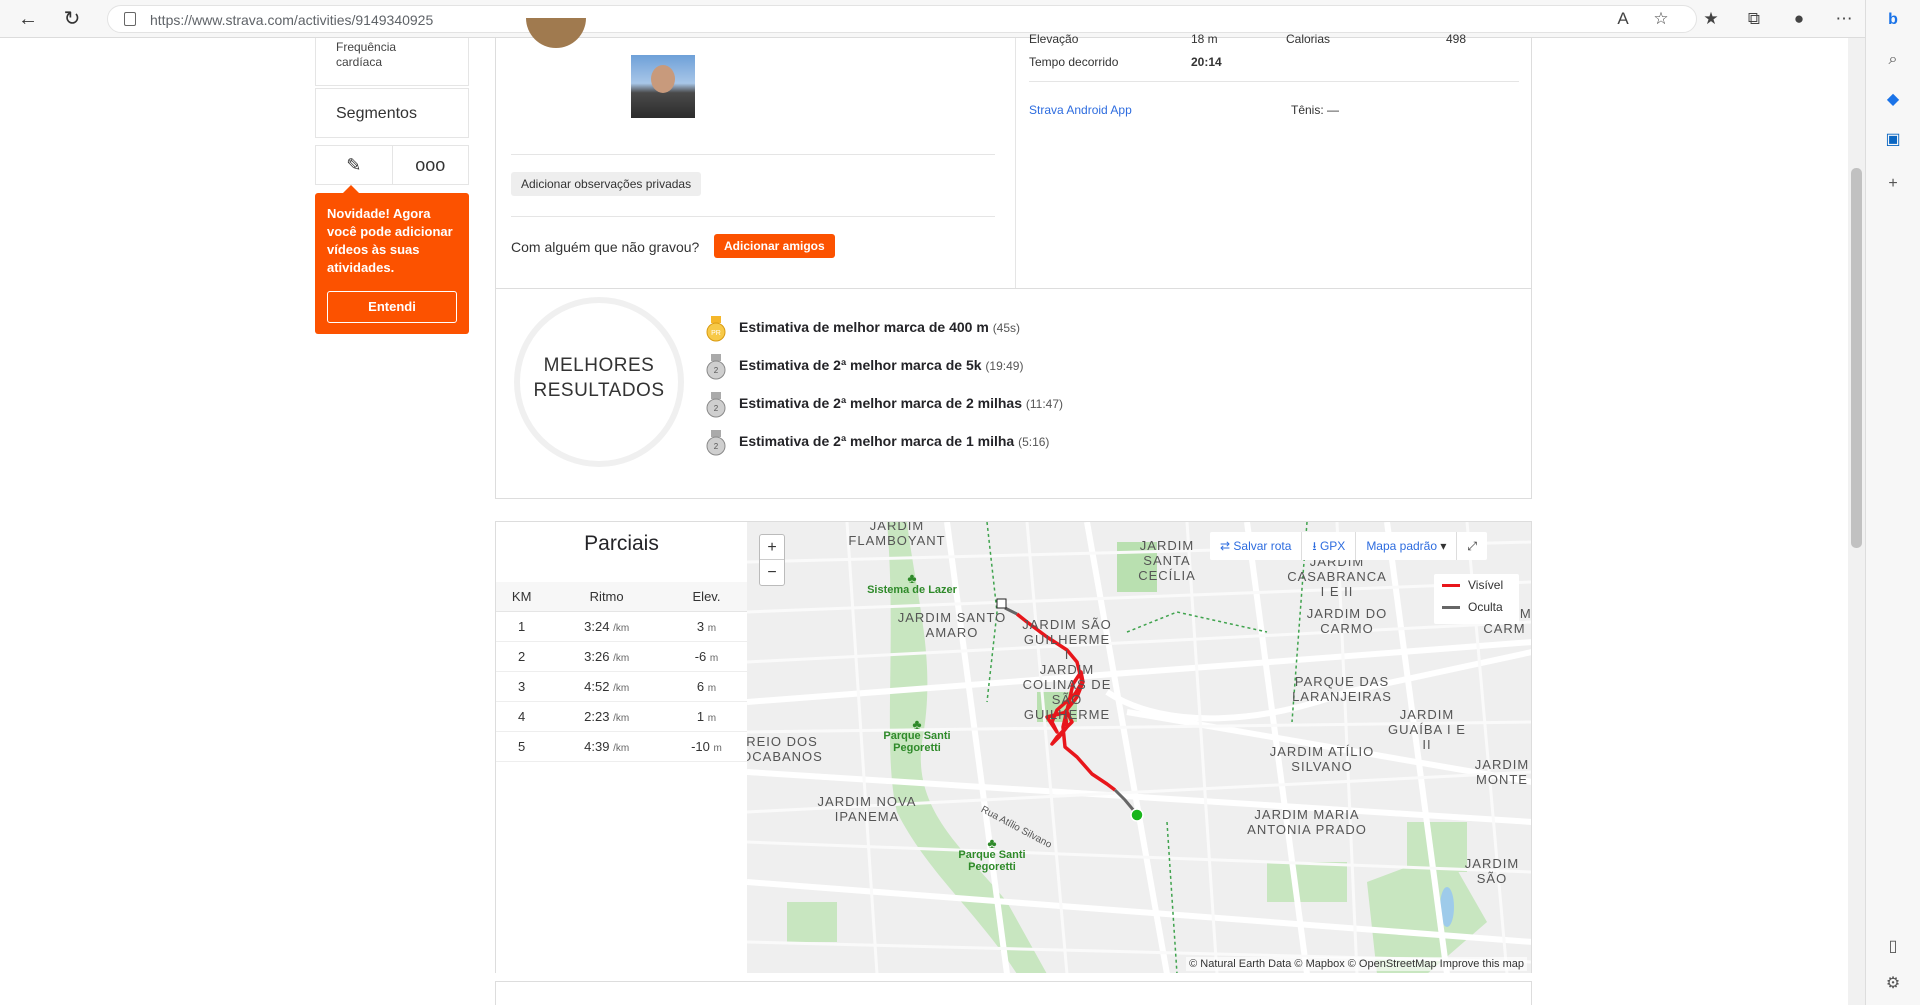 The image size is (1920, 1005). What do you see at coordinates (130, 19) in the screenshot?
I see `lock-icon` at bounding box center [130, 19].